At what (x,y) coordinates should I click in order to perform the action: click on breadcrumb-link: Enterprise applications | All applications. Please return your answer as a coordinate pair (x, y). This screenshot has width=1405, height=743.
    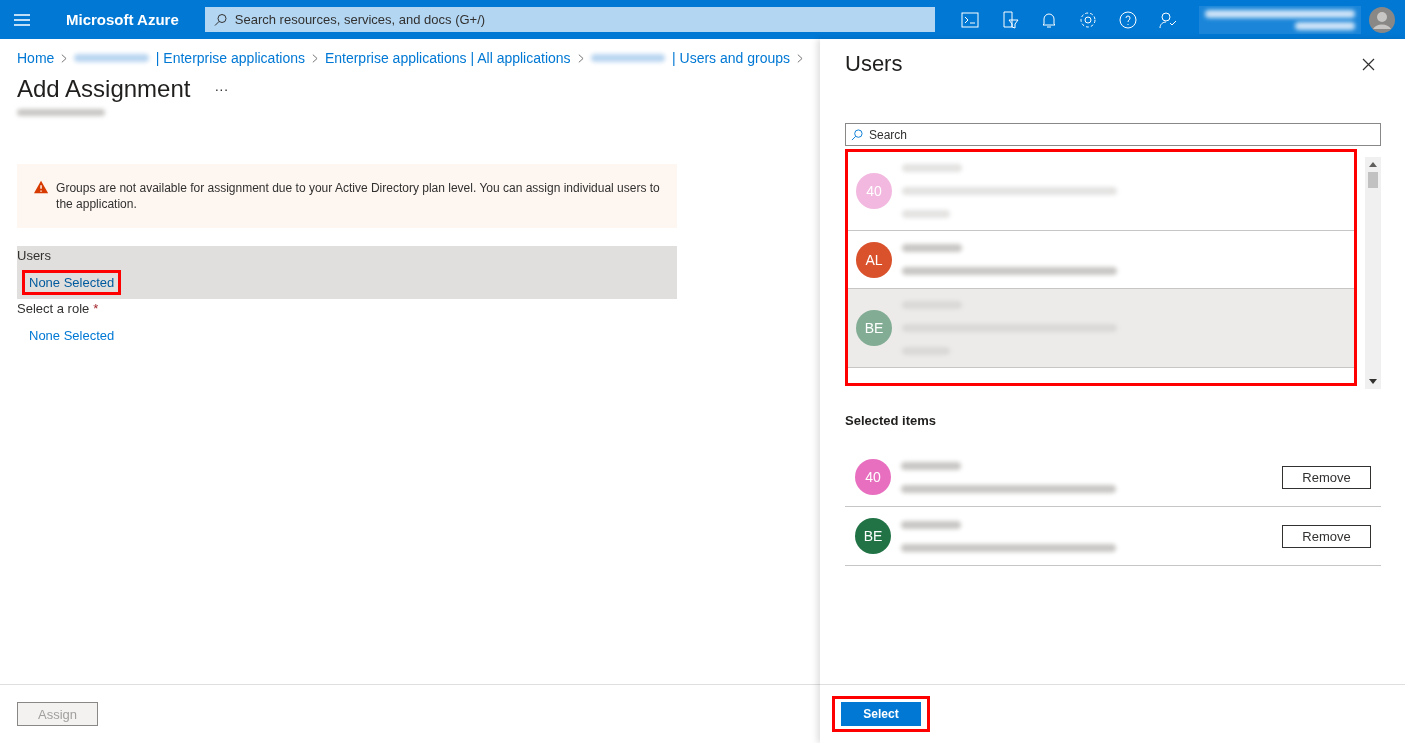
    Looking at the image, I should click on (447, 58).